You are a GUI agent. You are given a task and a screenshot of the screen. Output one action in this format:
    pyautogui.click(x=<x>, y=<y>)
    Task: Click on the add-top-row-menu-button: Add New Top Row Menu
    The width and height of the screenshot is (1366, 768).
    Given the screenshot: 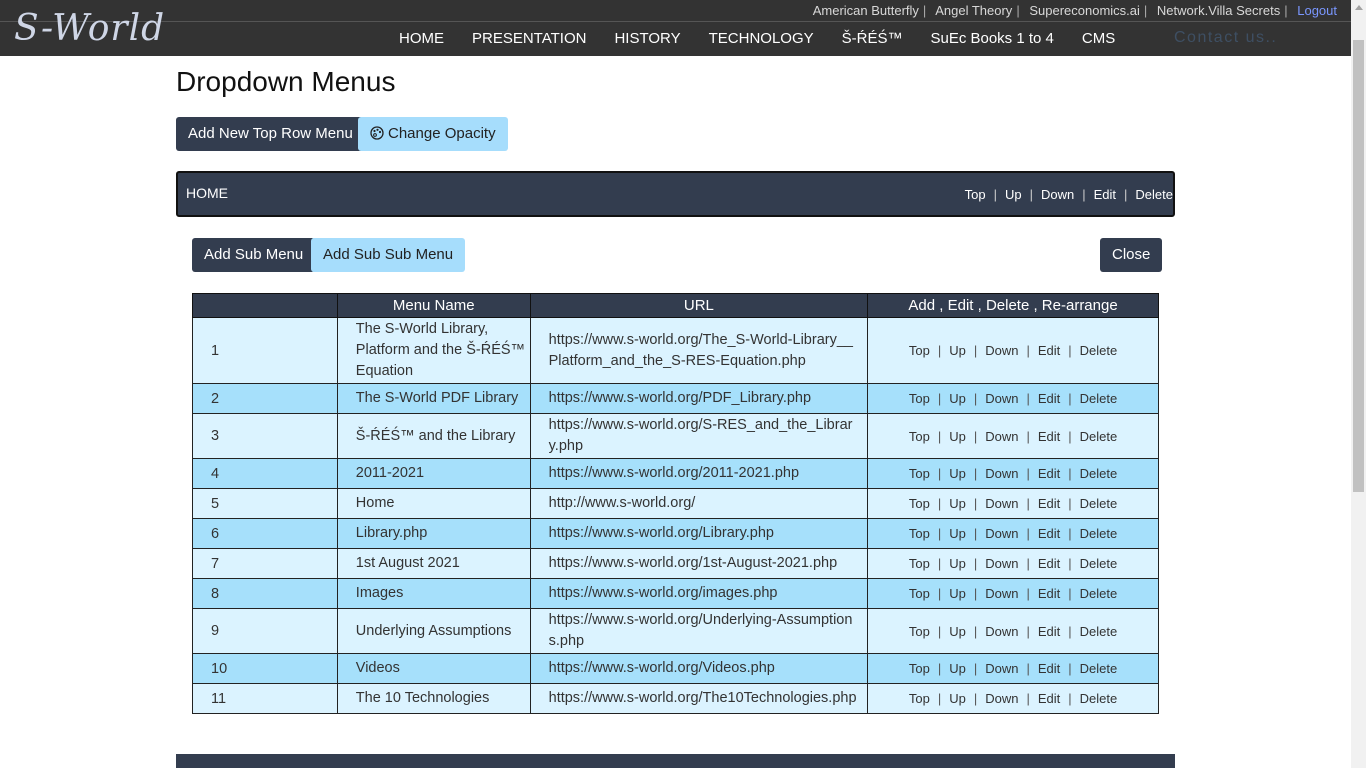 What is the action you would take?
    pyautogui.click(x=270, y=134)
    